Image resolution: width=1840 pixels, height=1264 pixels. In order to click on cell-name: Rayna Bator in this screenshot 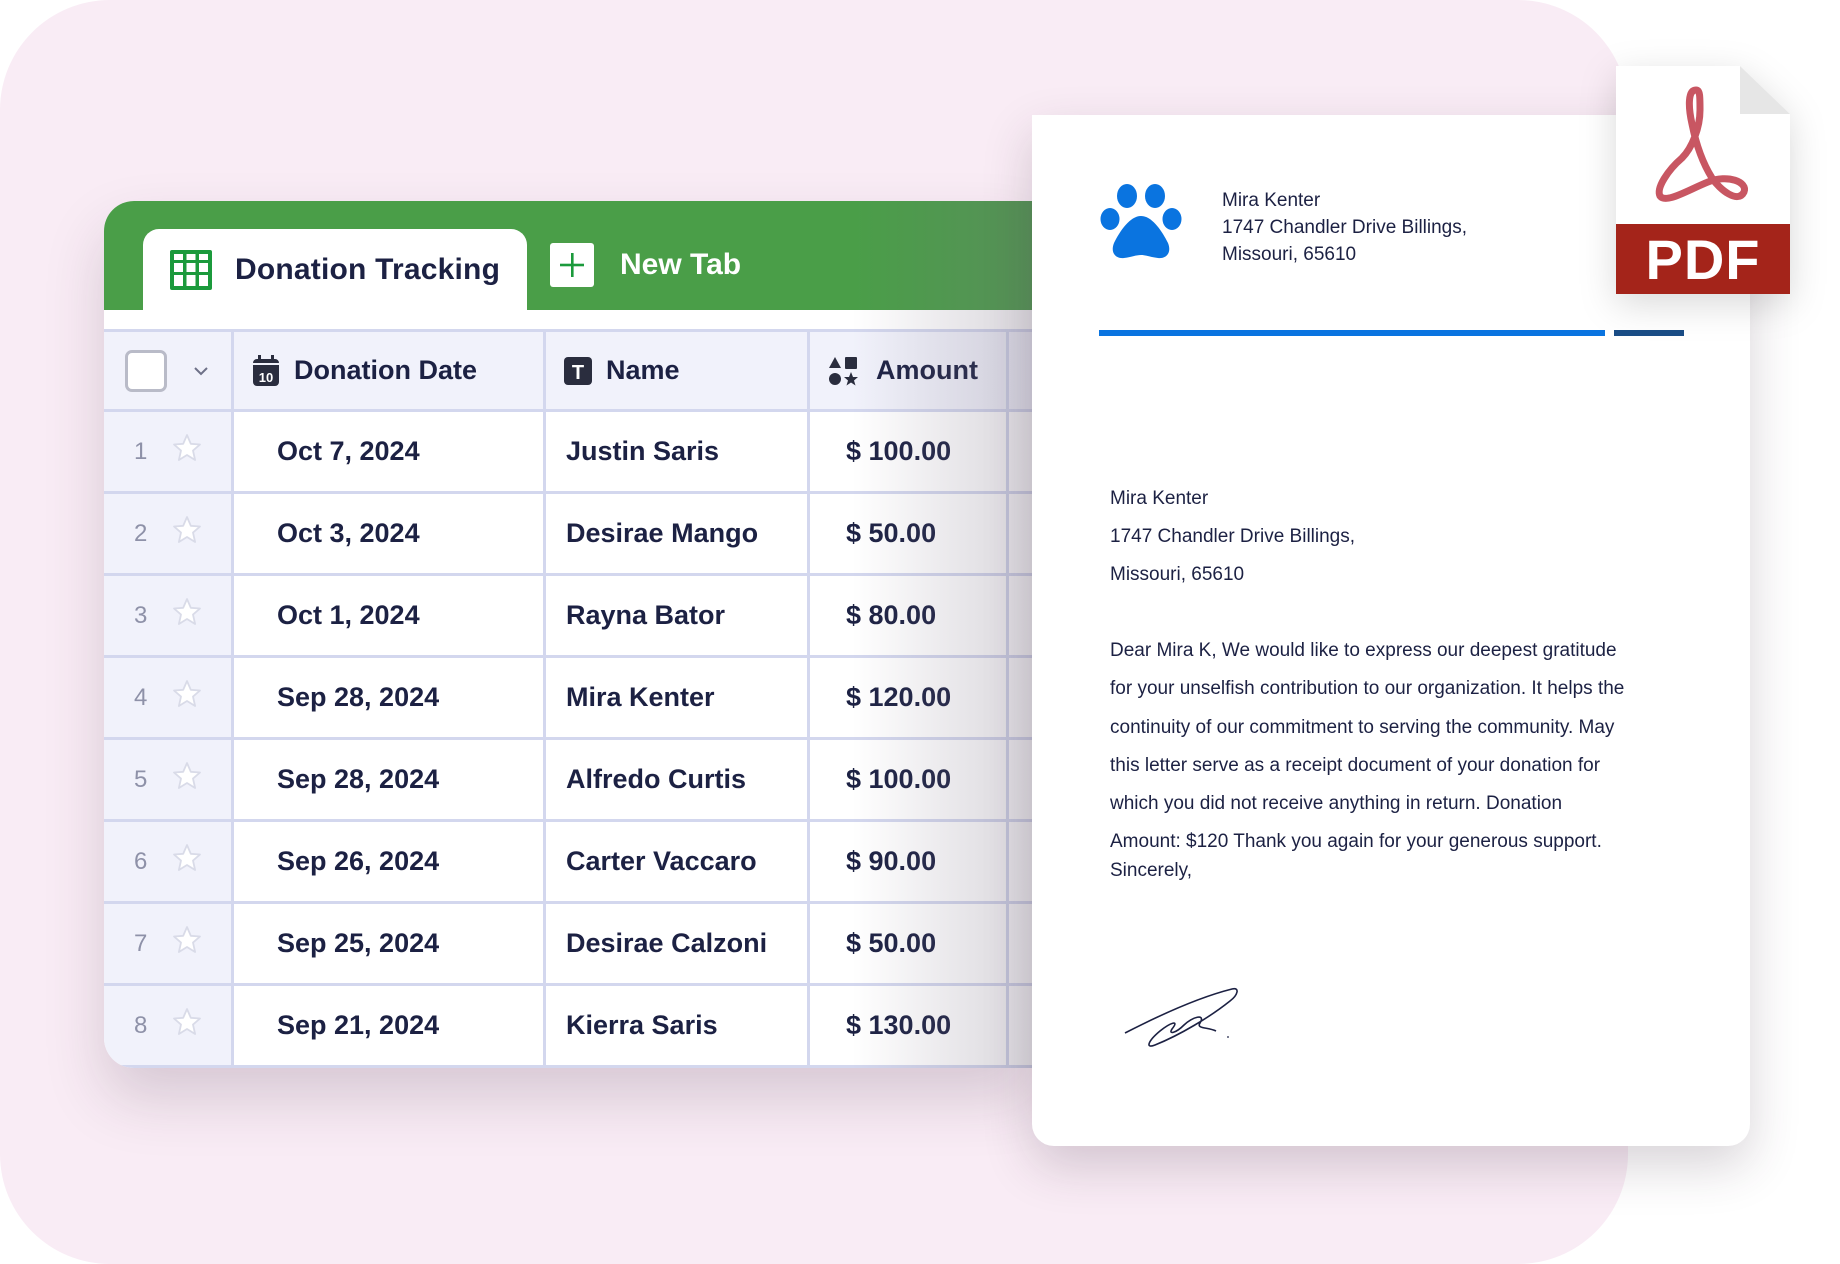, I will do `click(678, 615)`.